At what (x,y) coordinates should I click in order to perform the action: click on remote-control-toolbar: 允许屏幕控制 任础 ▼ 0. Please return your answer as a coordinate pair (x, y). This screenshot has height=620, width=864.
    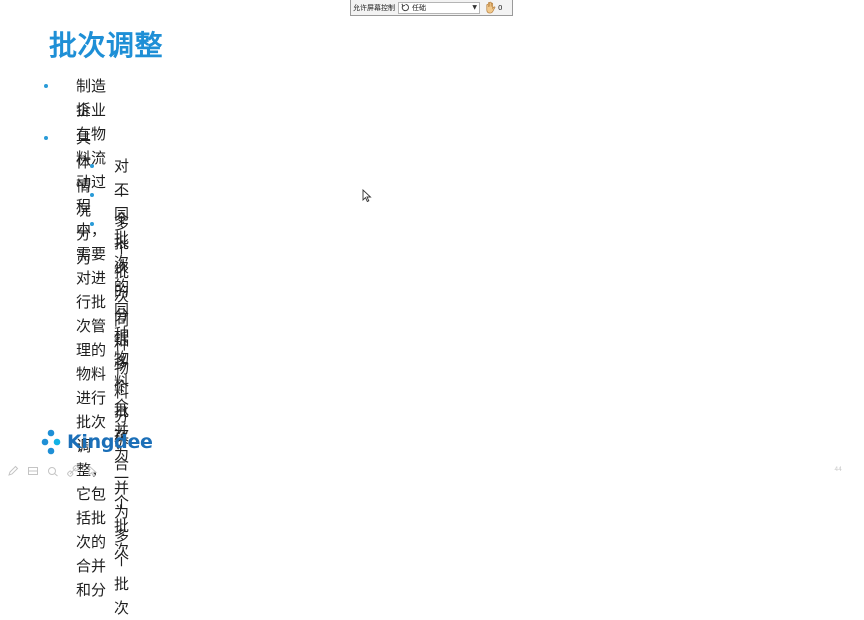
    Looking at the image, I should click on (431, 8).